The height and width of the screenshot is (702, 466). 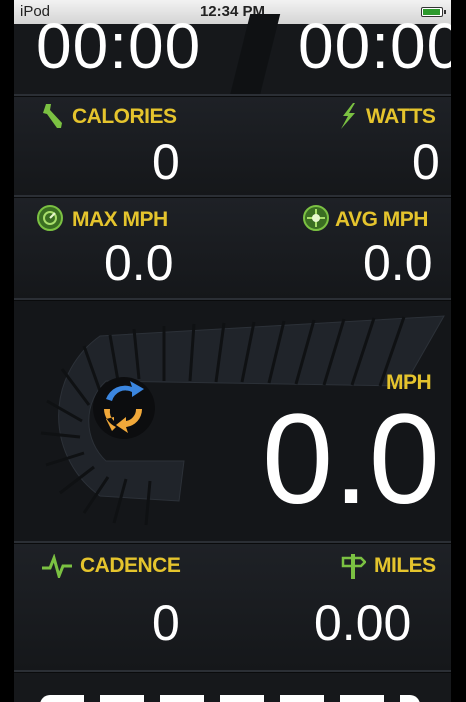 What do you see at coordinates (374, 46) in the screenshot?
I see `remaining-time: 00:00` at bounding box center [374, 46].